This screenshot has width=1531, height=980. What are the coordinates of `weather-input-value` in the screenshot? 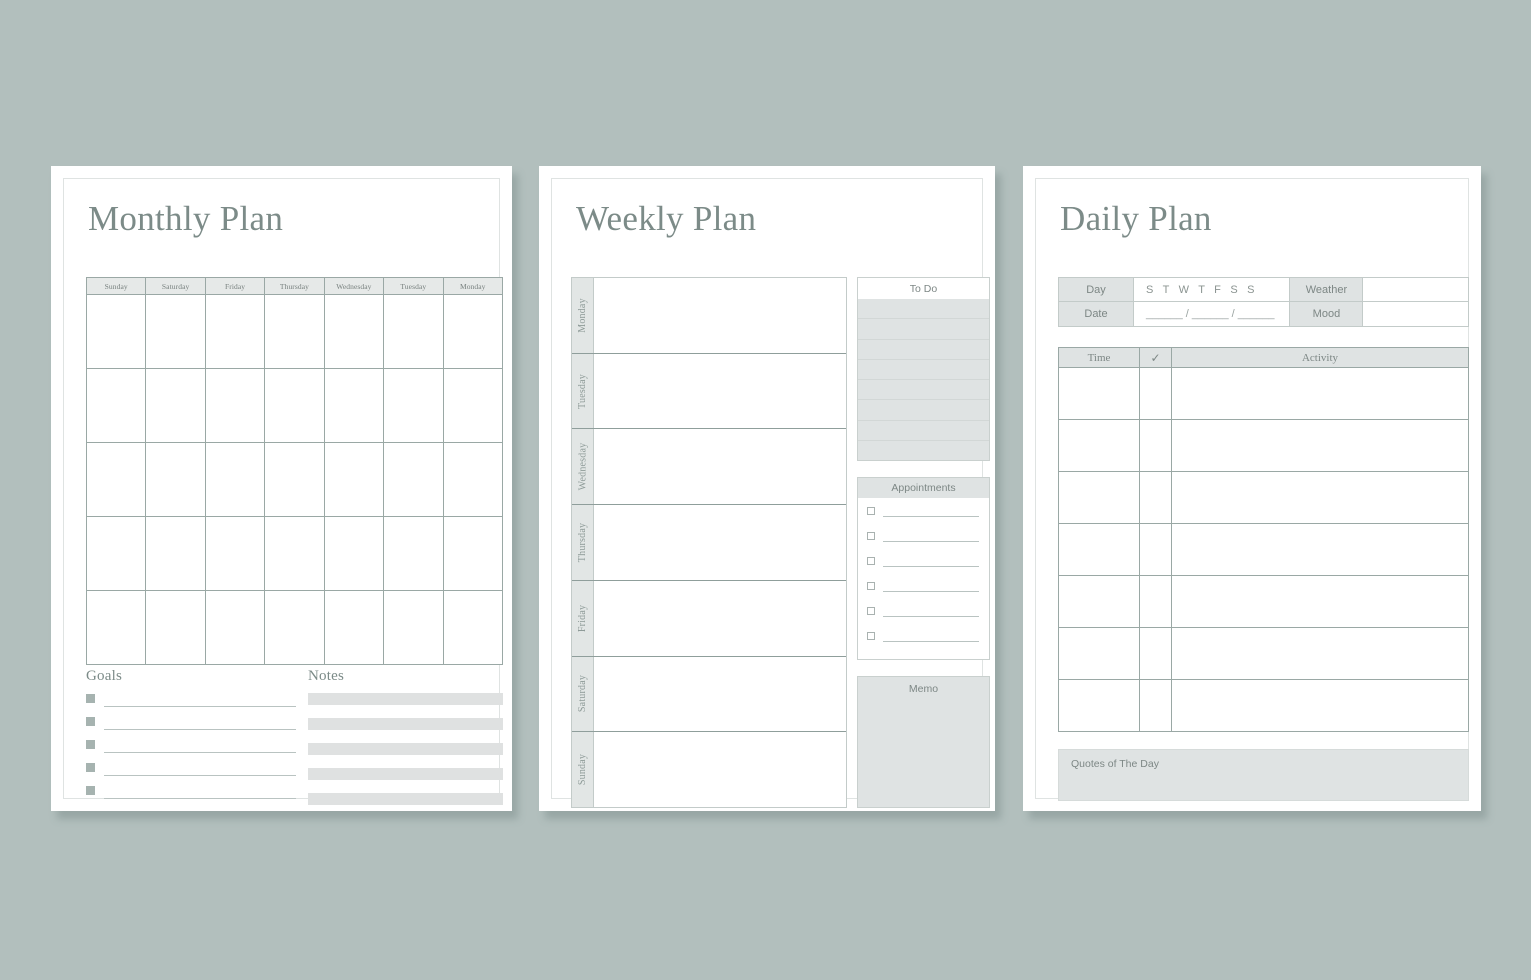 It's located at (1416, 289).